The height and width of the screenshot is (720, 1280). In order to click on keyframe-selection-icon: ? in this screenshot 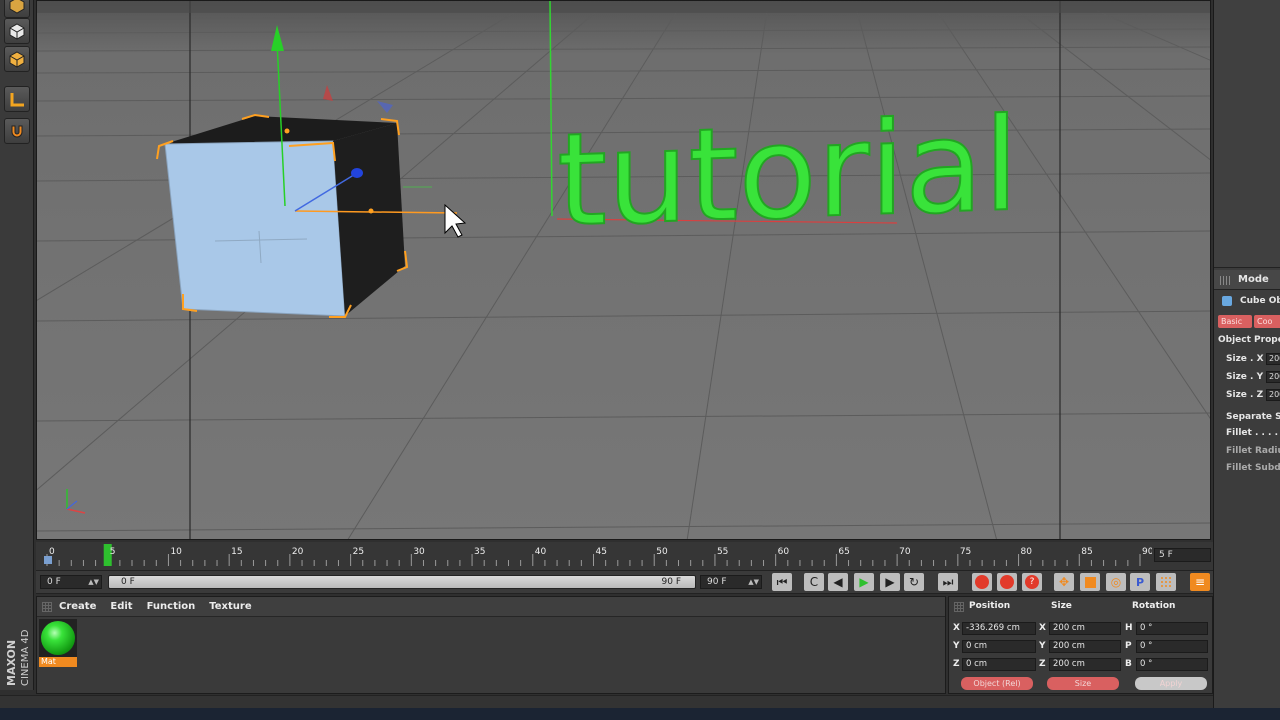, I will do `click(1032, 582)`.